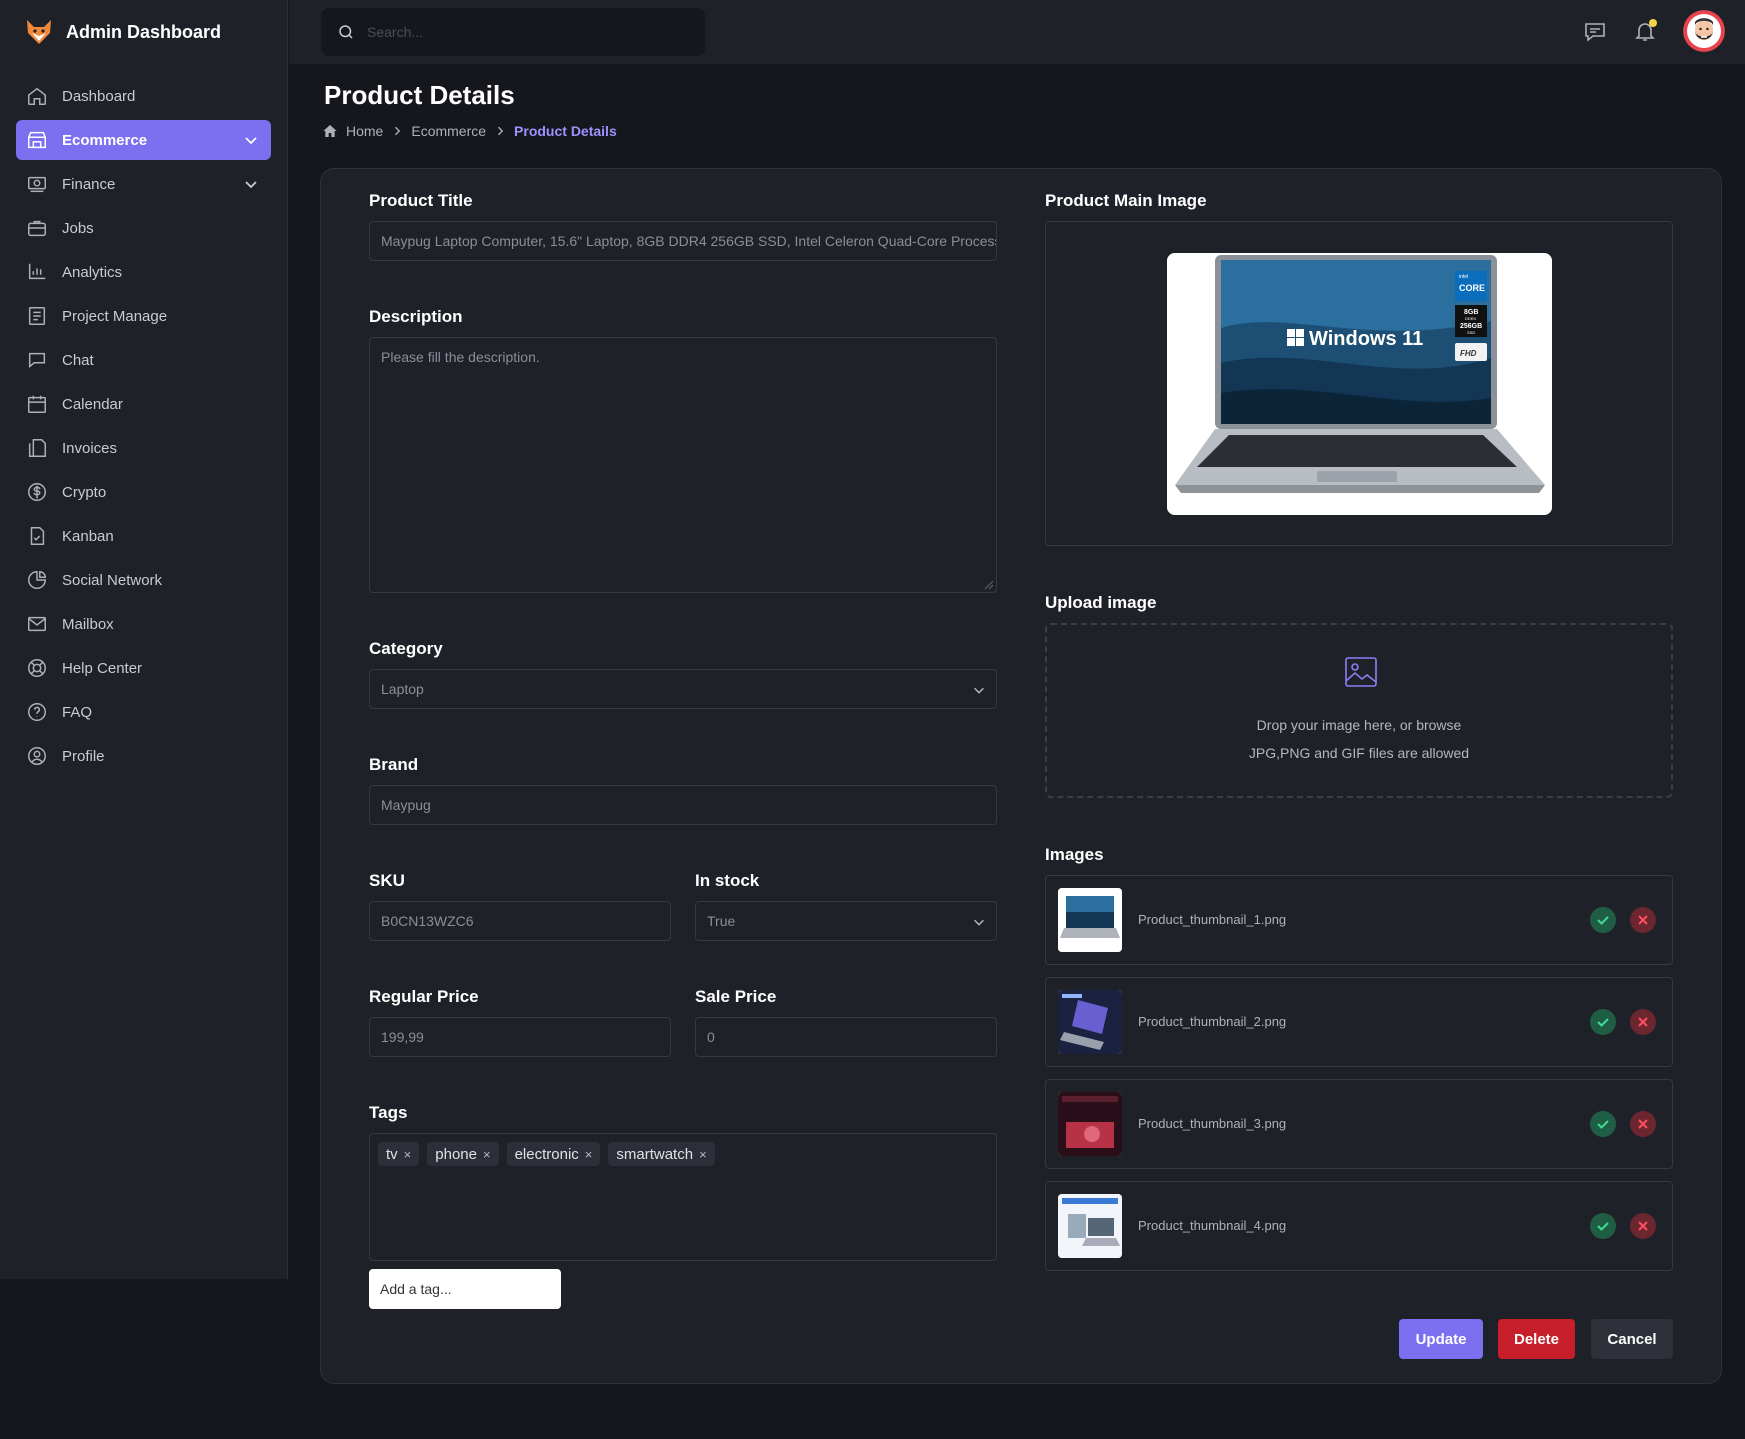 The width and height of the screenshot is (1745, 1439). Describe the element at coordinates (330, 131) in the screenshot. I see `home-icon` at that location.